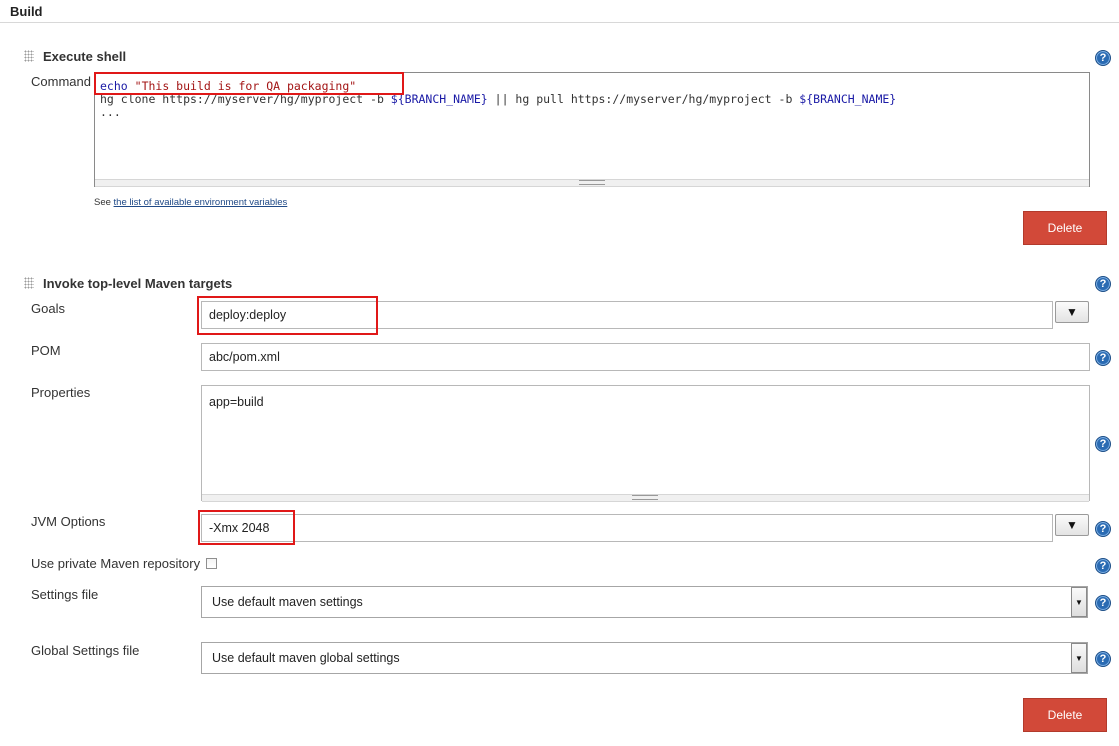 The image size is (1119, 746). Describe the element at coordinates (559, 22) in the screenshot. I see `section-divider` at that location.